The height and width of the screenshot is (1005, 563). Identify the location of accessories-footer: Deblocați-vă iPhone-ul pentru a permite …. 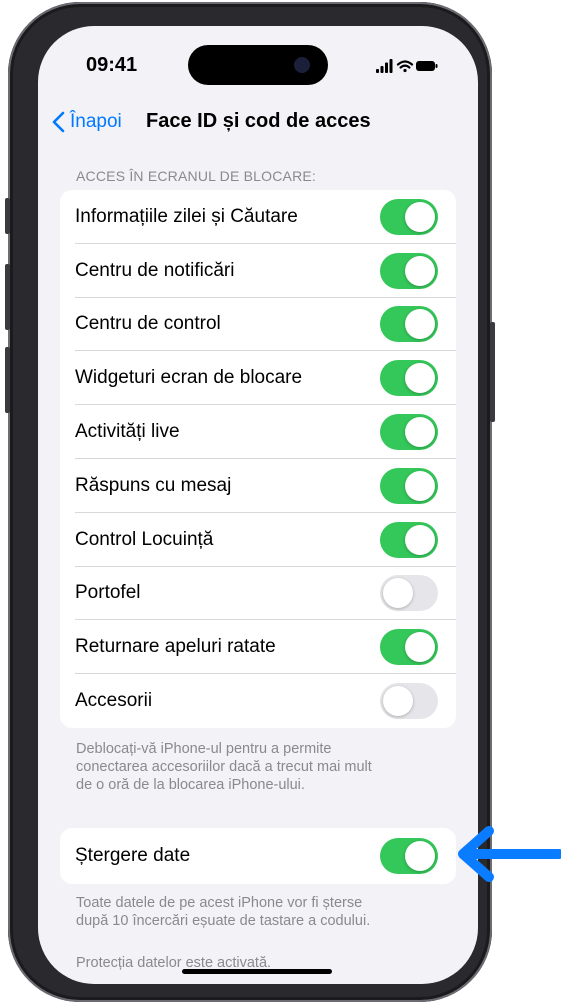
(256, 767).